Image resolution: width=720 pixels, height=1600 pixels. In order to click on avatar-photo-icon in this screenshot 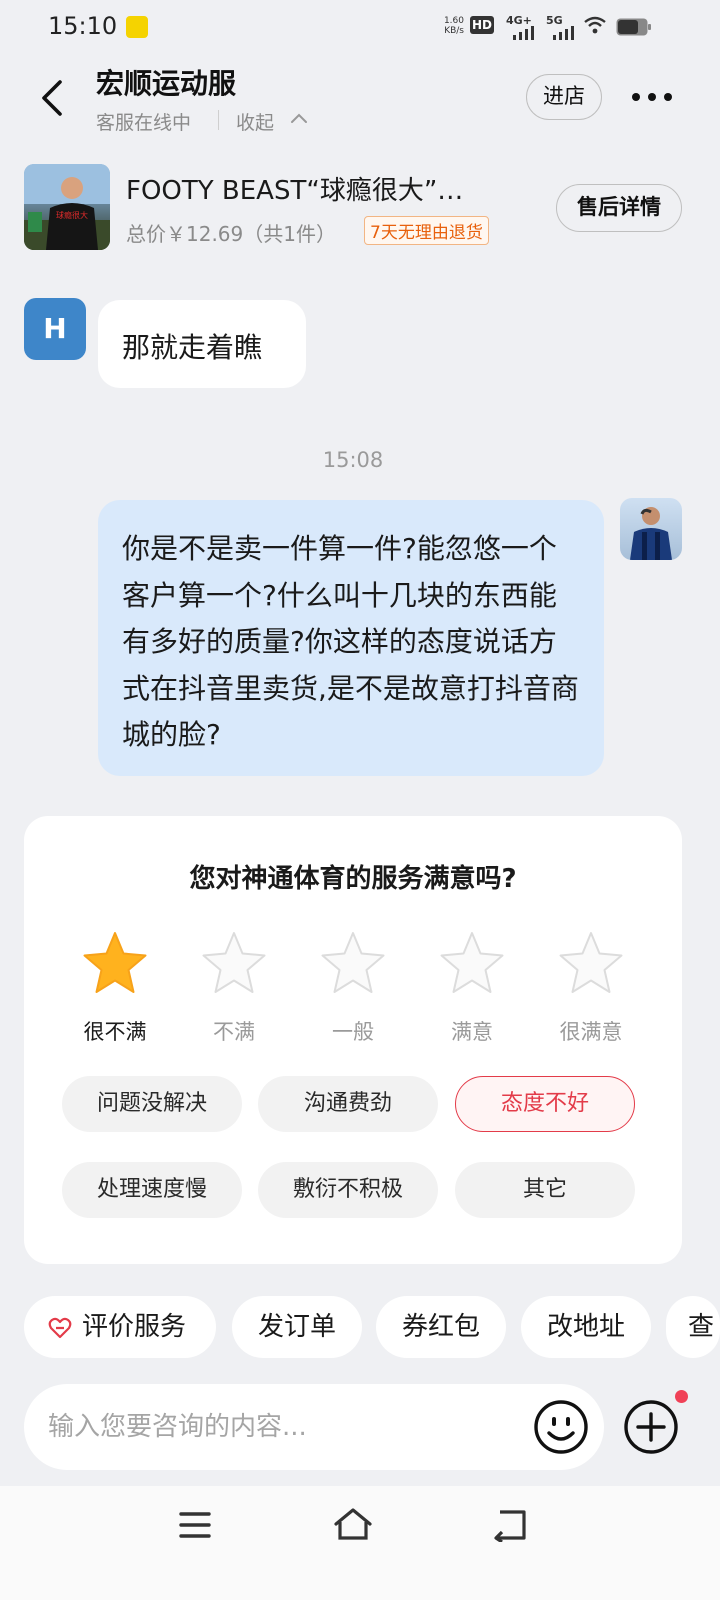, I will do `click(651, 533)`.